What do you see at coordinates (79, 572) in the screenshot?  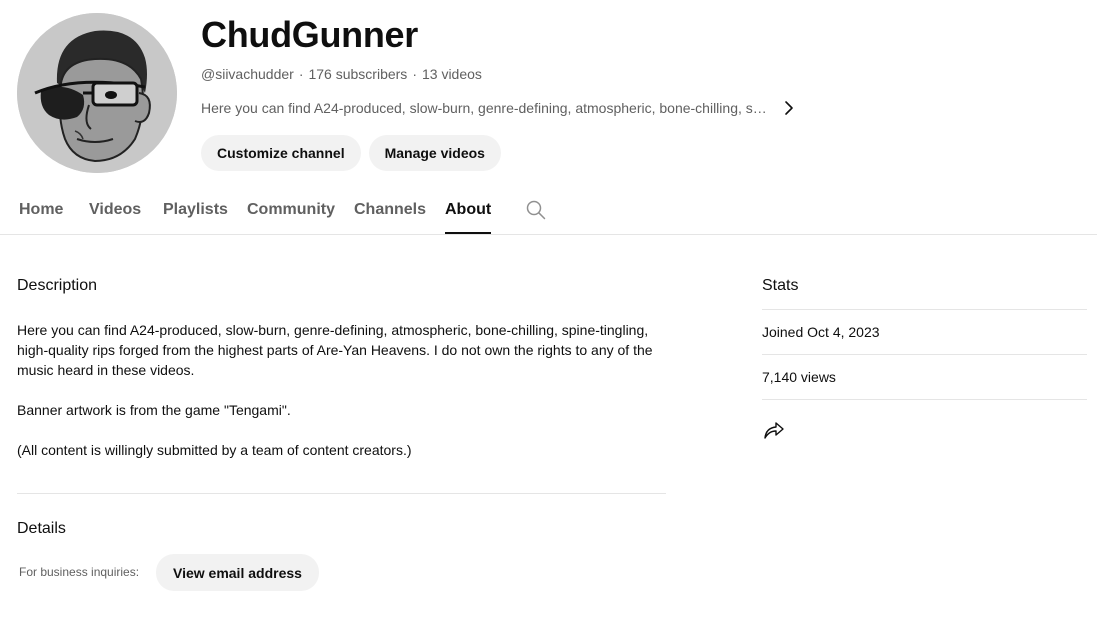 I see `business-inquiries-label: For business inquiries:` at bounding box center [79, 572].